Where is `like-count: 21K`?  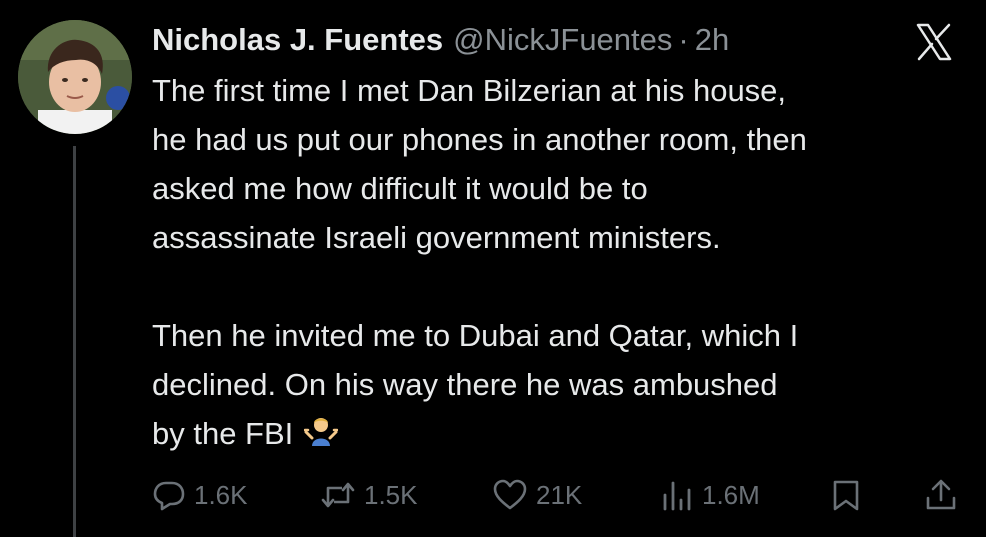
like-count: 21K is located at coordinates (559, 494).